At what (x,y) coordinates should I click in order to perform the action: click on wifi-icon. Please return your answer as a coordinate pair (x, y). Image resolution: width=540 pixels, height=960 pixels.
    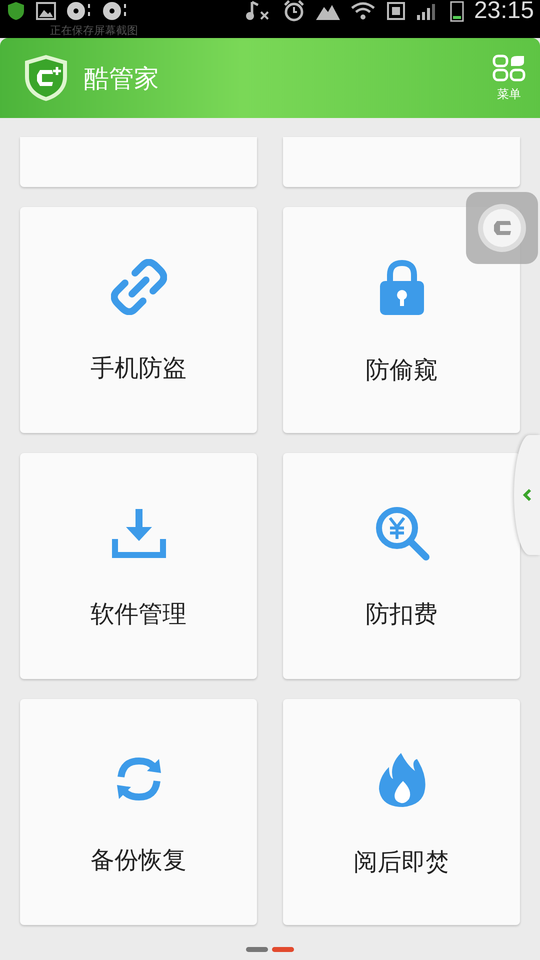
    Looking at the image, I should click on (363, 11).